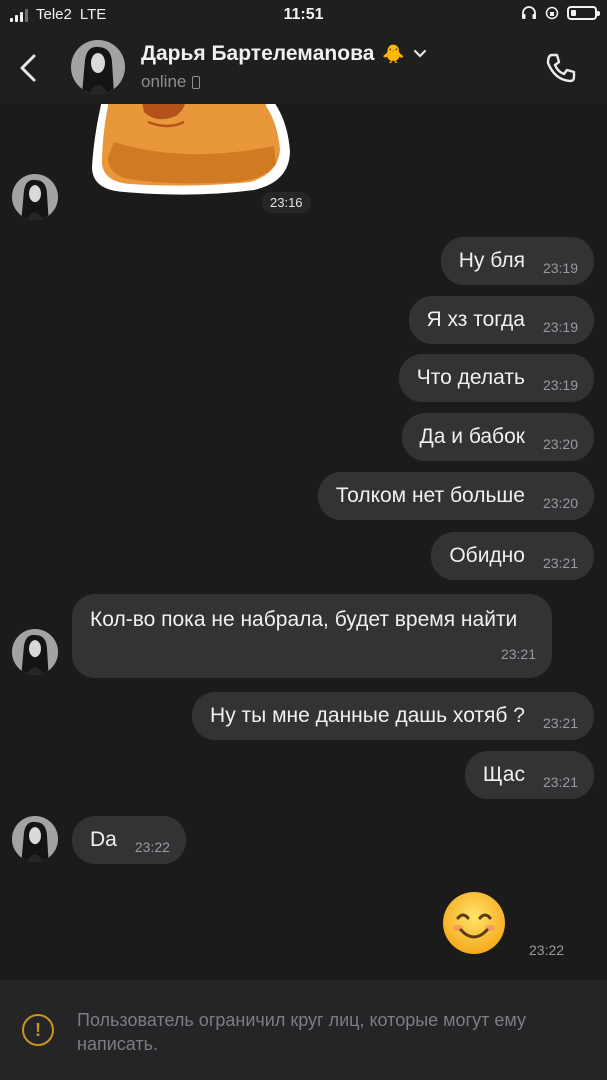 The height and width of the screenshot is (1080, 607). Describe the element at coordinates (491, 260) in the screenshot. I see `message-text: Ну бля` at that location.